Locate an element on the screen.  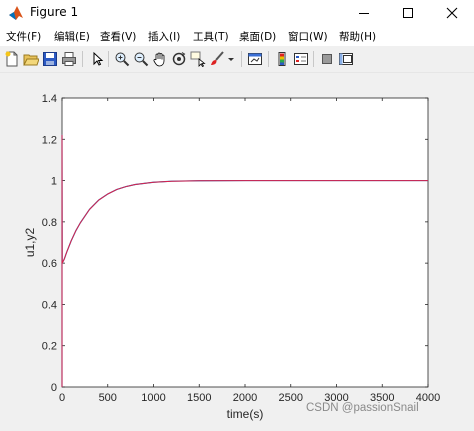
y-tick-label: 1.2 is located at coordinates (49, 140).